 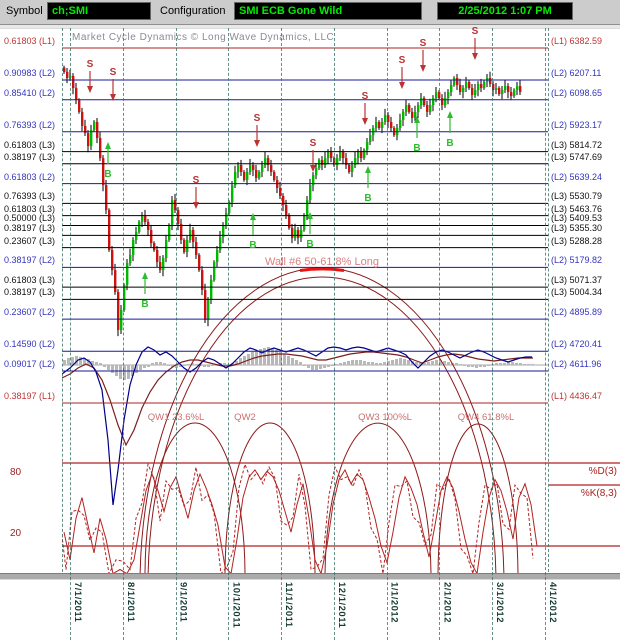 I want to click on x-axis-date-label: 8/1/2011, so click(x=130, y=602).